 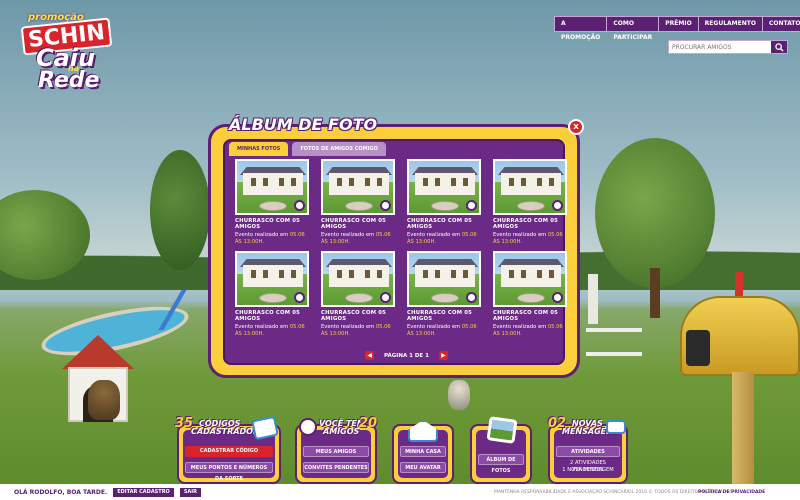 I want to click on page-indicator: PÁGINA 1 DE 1, so click(x=406, y=355).